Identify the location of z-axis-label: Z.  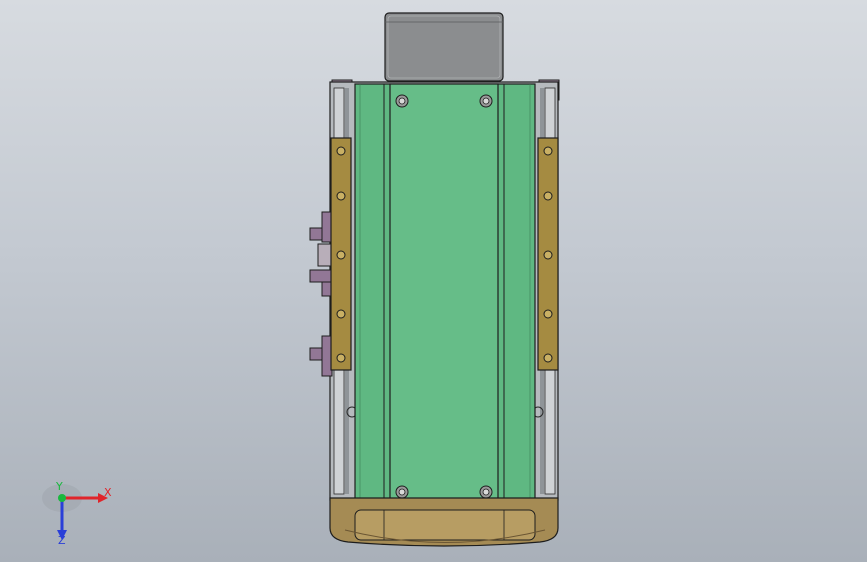
(62, 540).